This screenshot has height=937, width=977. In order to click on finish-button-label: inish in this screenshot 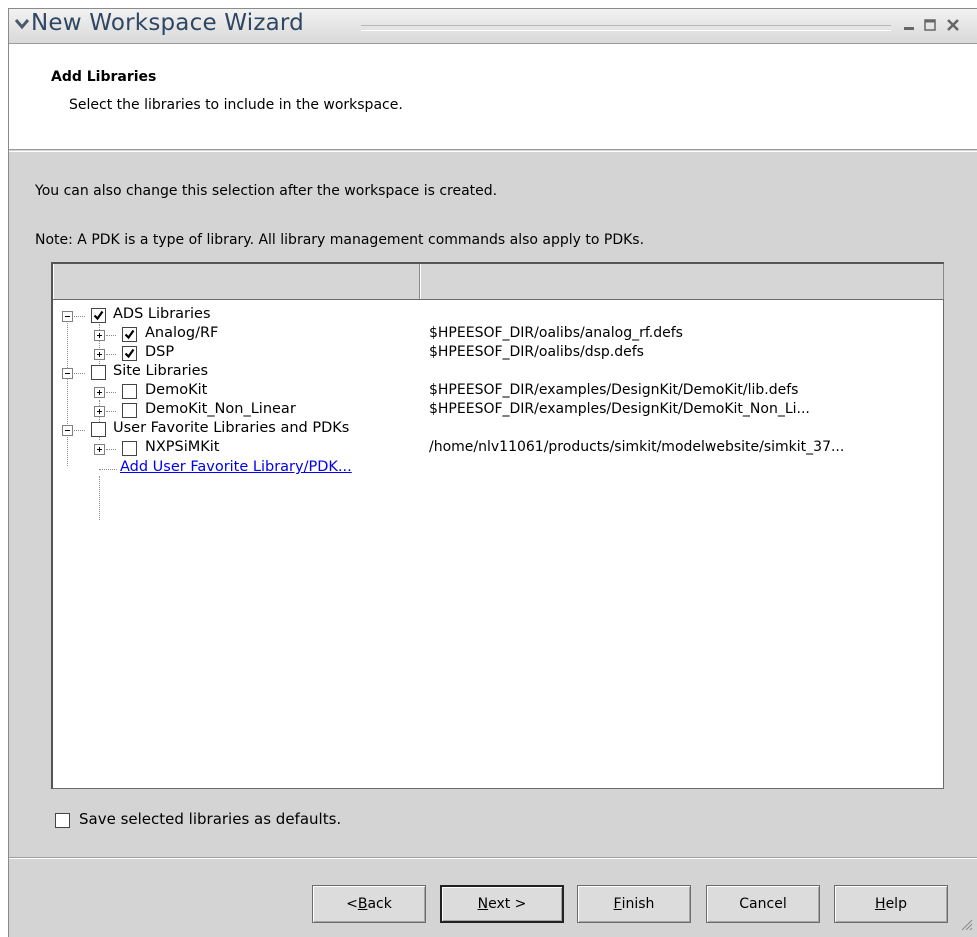, I will do `click(638, 904)`.